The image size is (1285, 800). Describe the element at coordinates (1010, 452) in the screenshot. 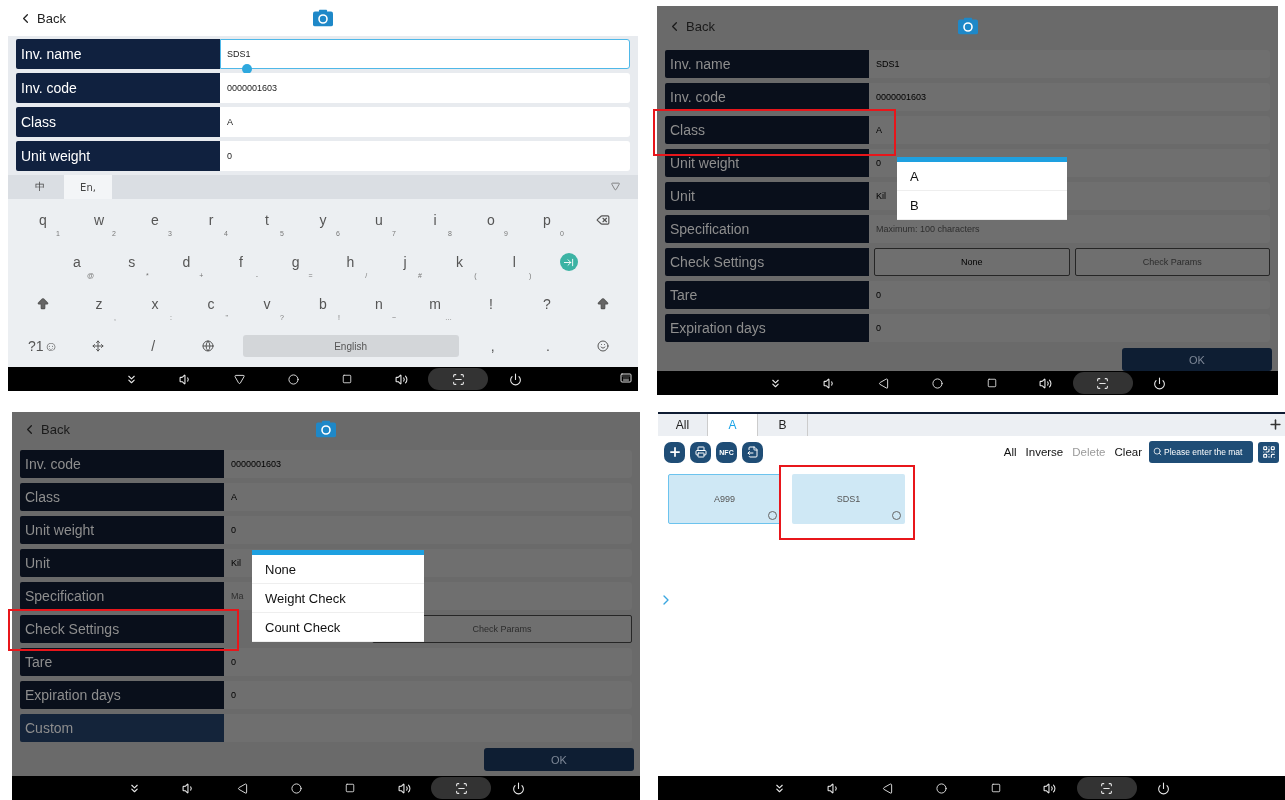

I see `action-link: All` at that location.